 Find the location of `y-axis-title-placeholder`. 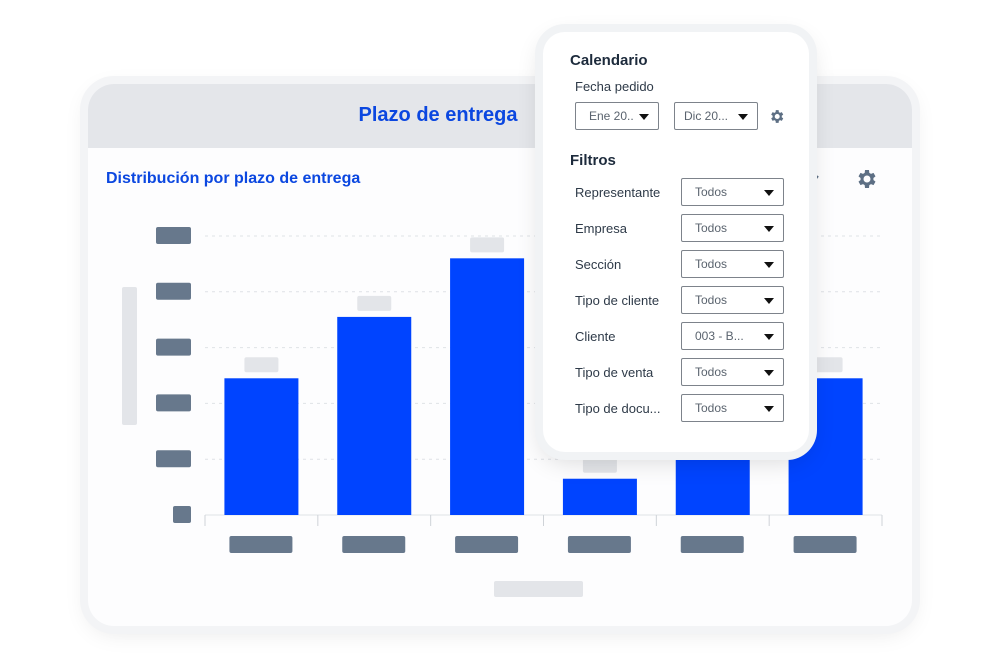

y-axis-title-placeholder is located at coordinates (129, 356).